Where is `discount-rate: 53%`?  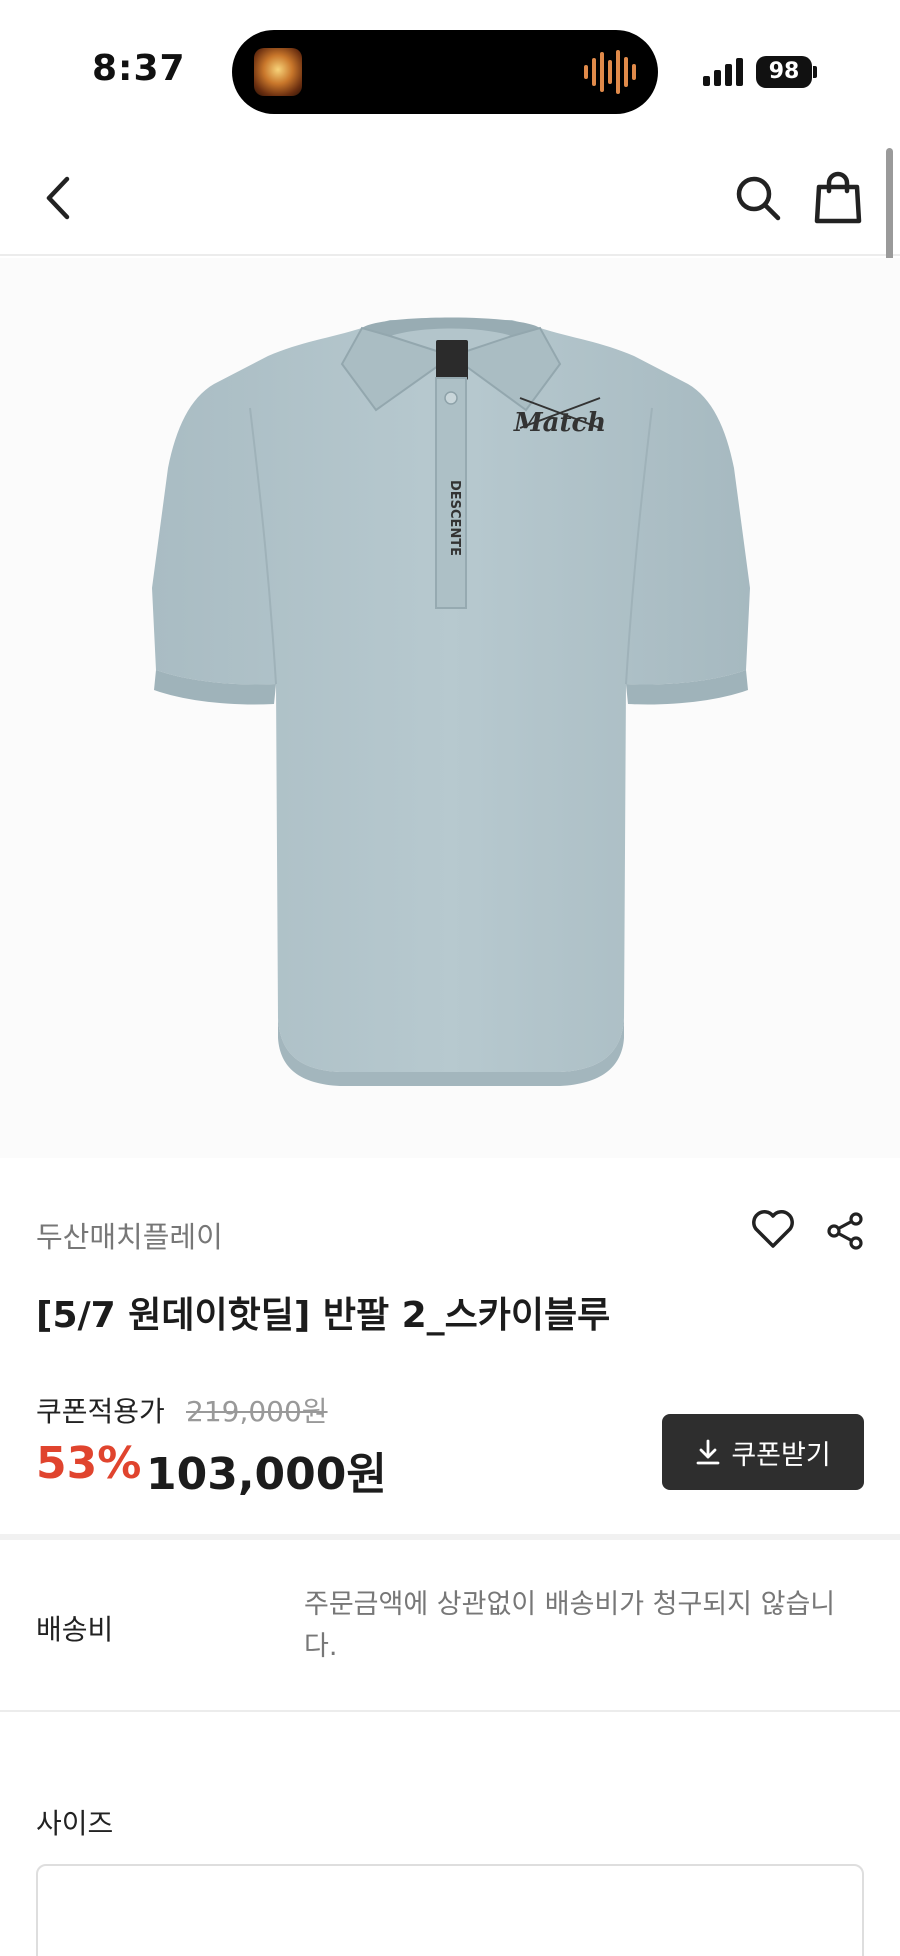 discount-rate: 53% is located at coordinates (89, 1463).